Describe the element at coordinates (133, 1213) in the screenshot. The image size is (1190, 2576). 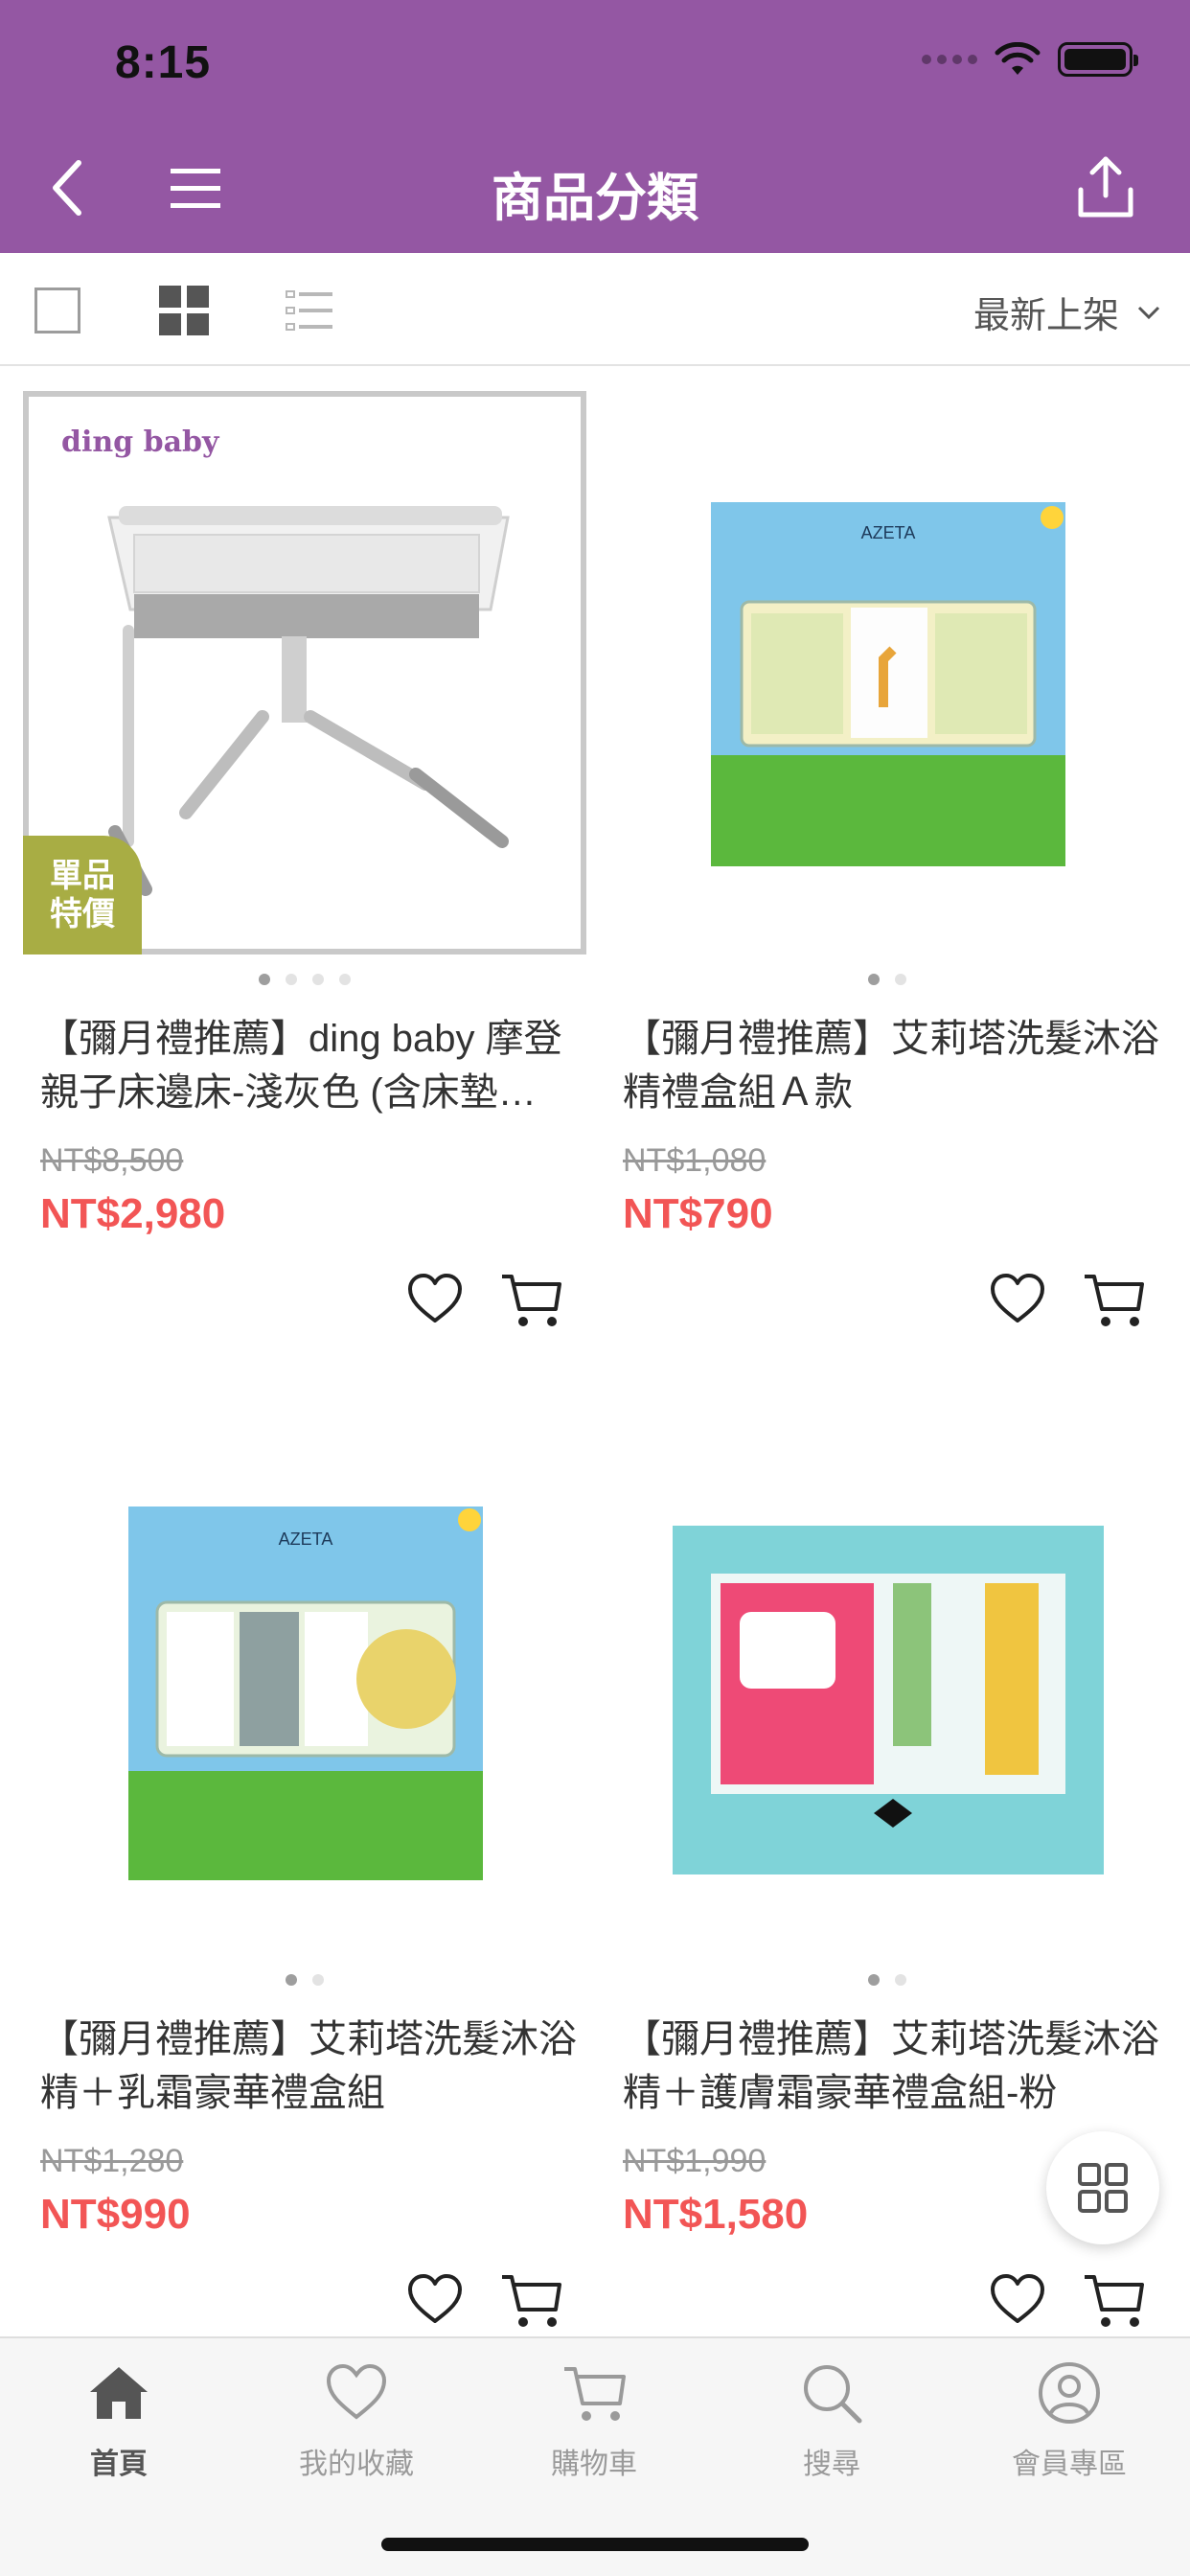
I see `sale-price: NT$2,980` at that location.